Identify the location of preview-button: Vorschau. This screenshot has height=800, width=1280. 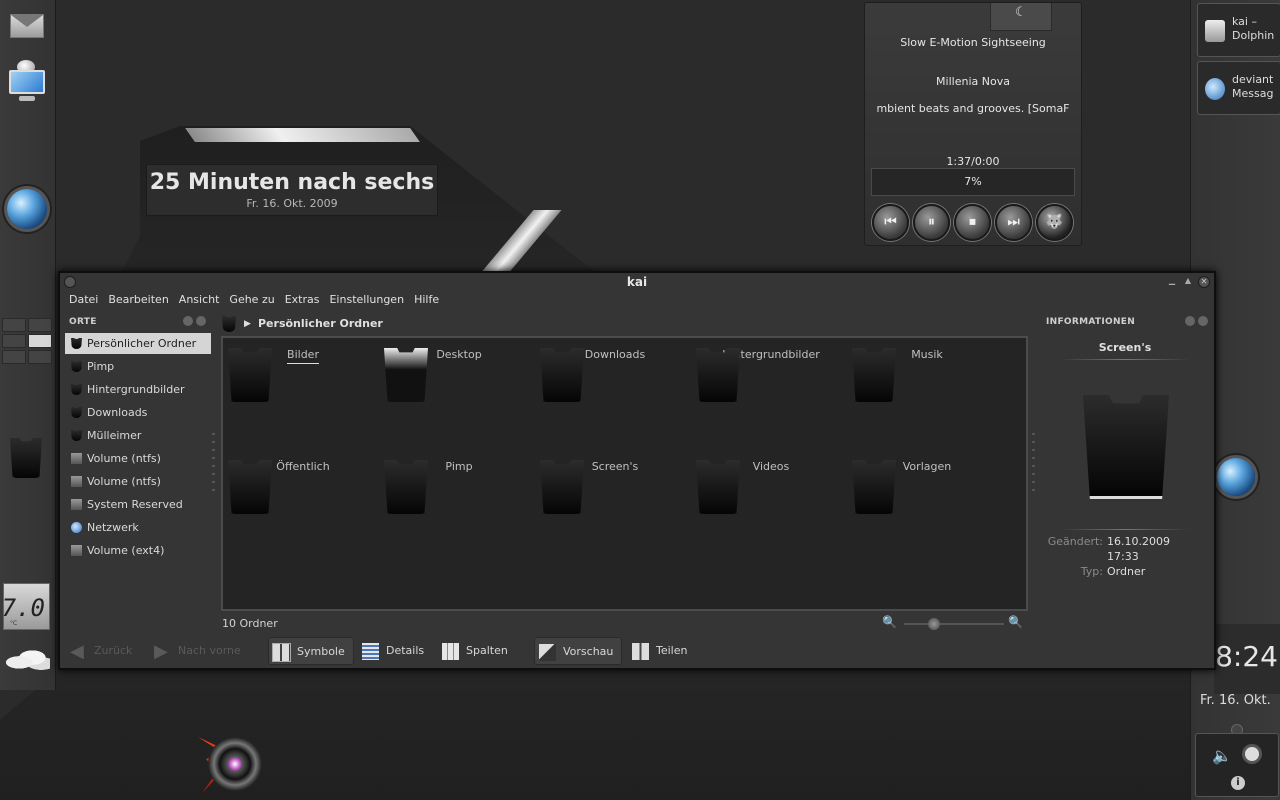
(578, 651).